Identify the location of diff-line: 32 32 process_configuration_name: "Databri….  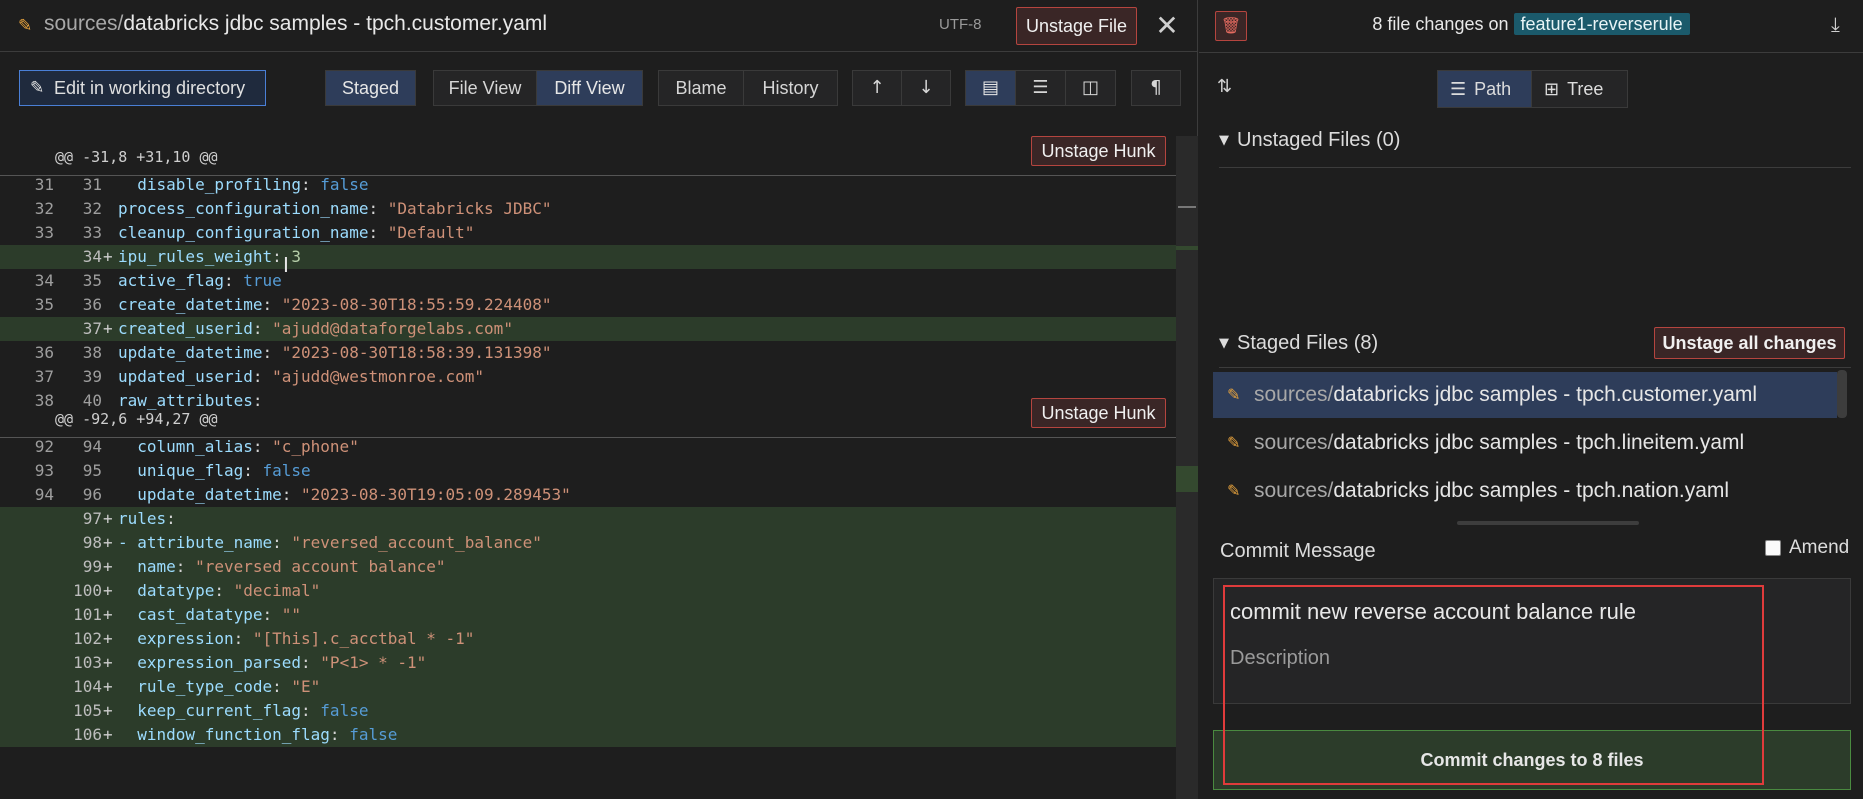
(599, 209).